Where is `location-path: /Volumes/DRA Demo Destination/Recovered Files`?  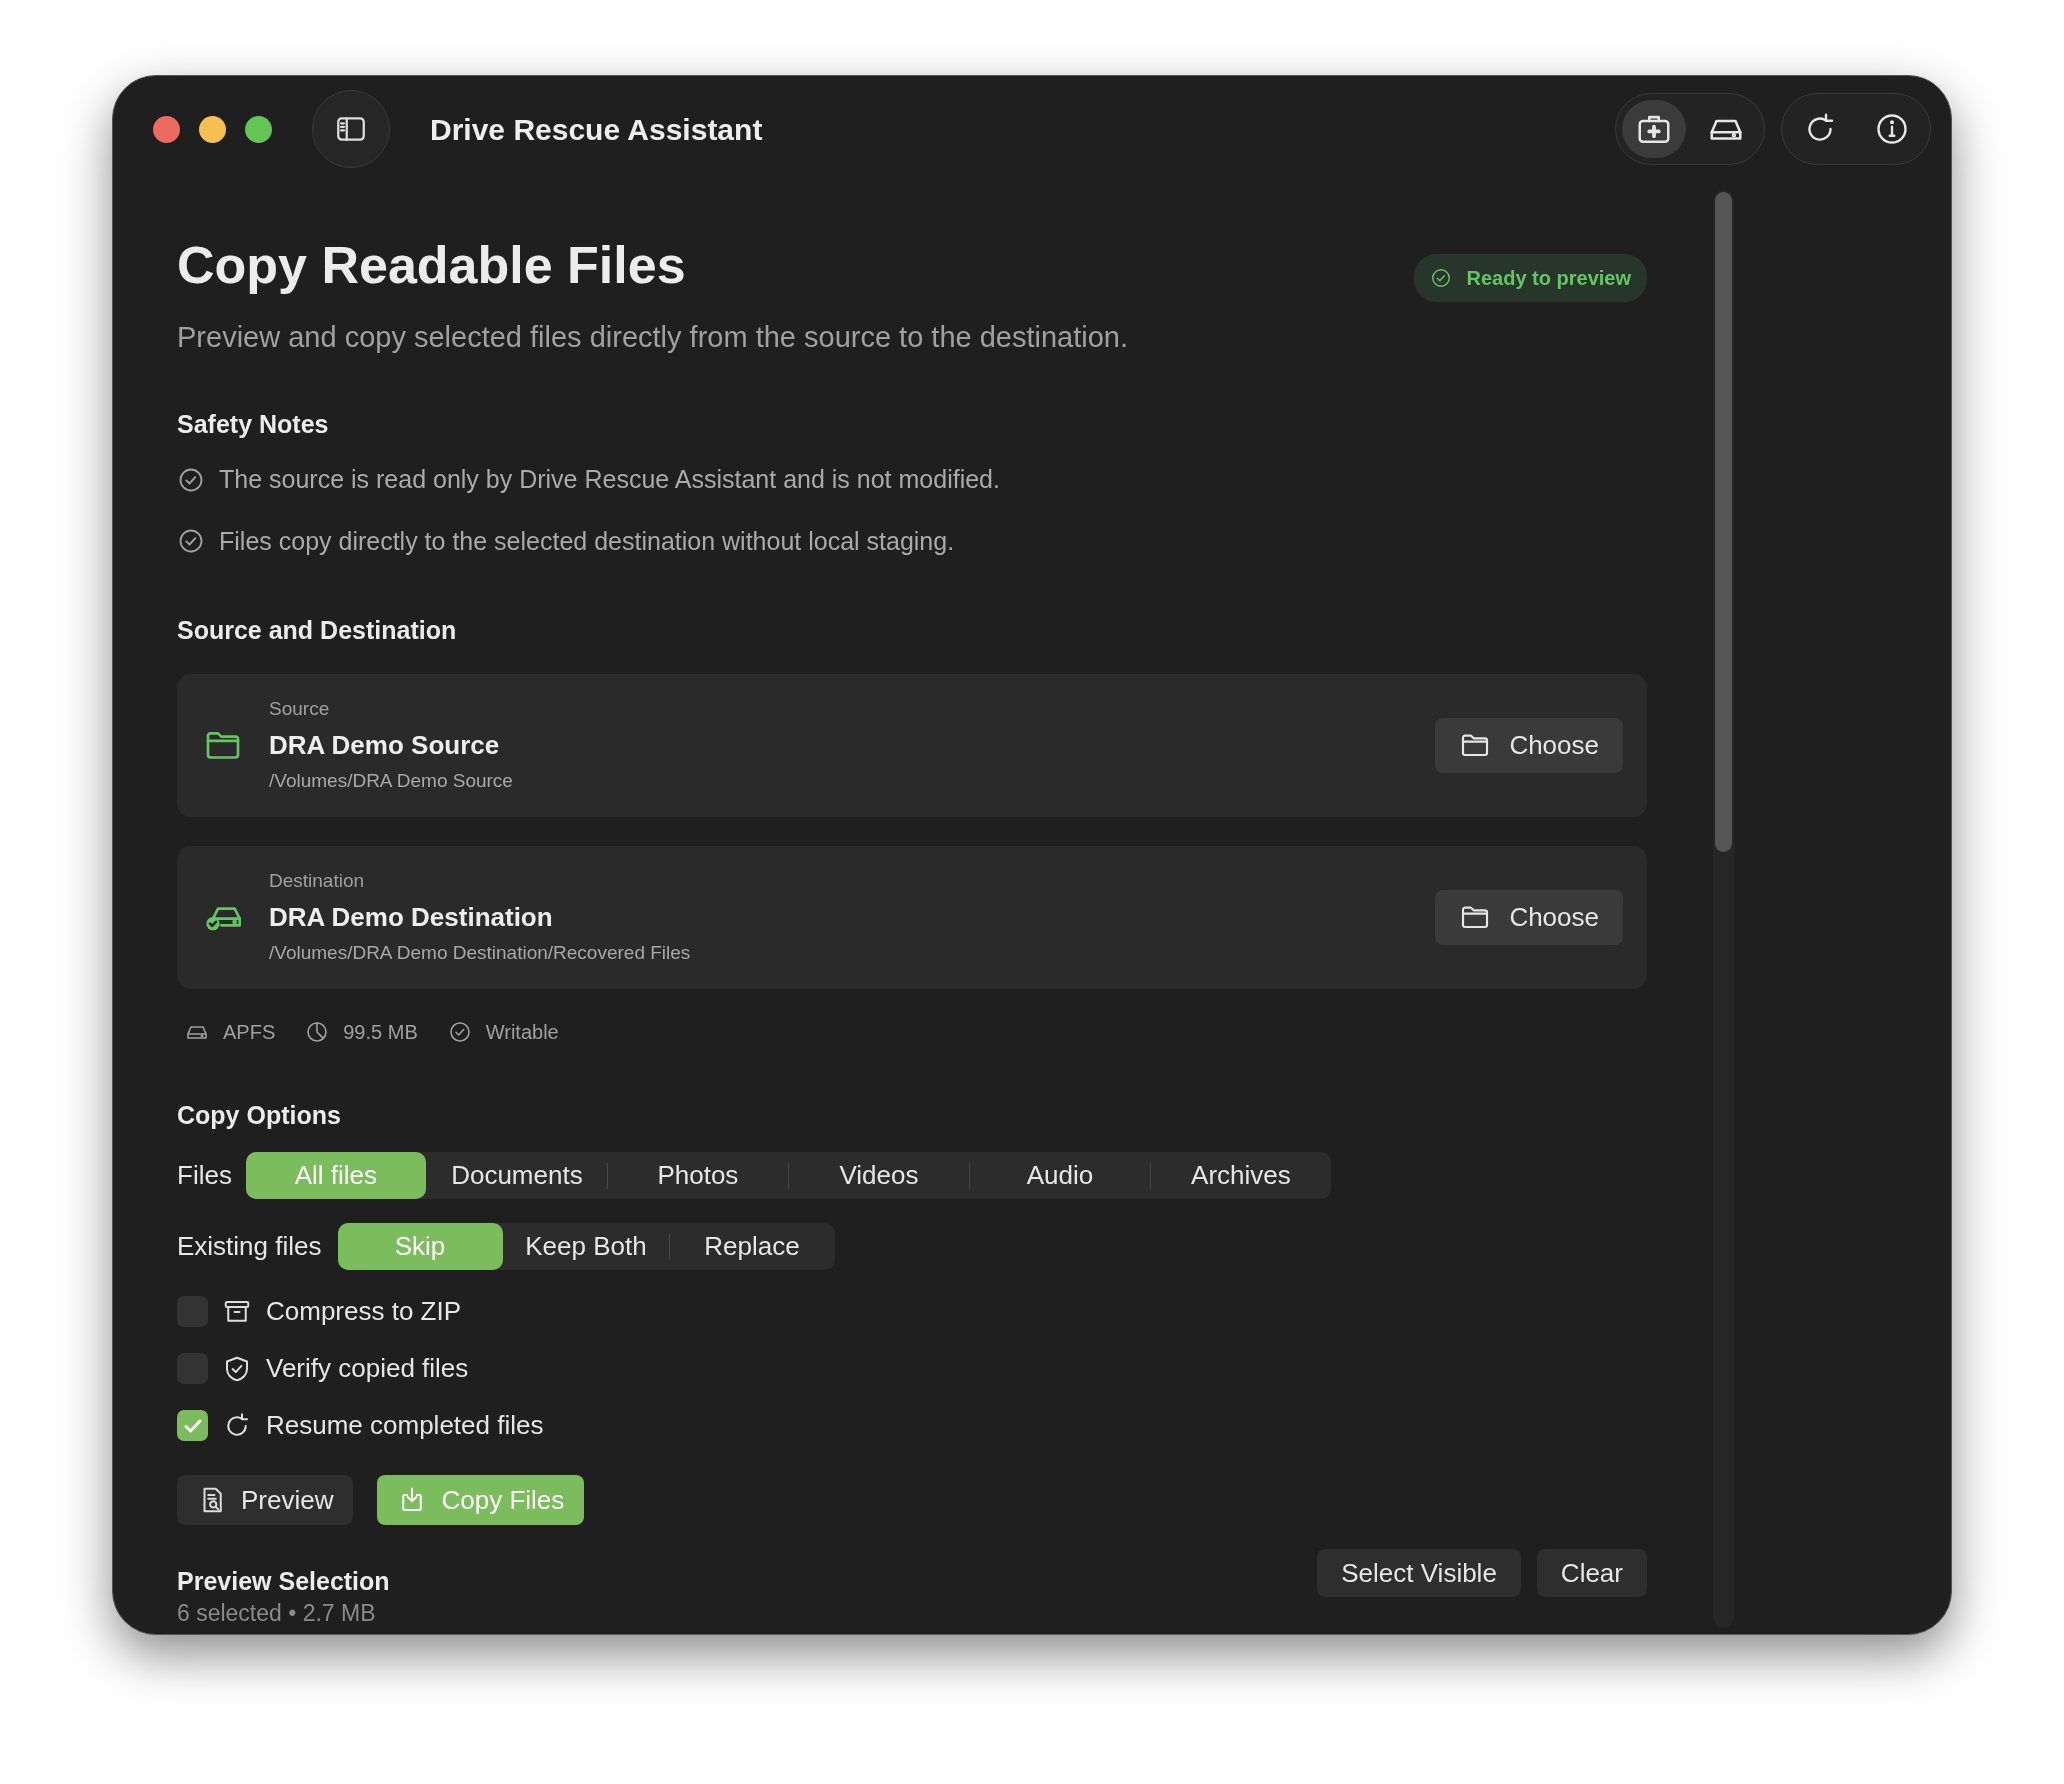 location-path: /Volumes/DRA Demo Destination/Recovered Files is located at coordinates (480, 952).